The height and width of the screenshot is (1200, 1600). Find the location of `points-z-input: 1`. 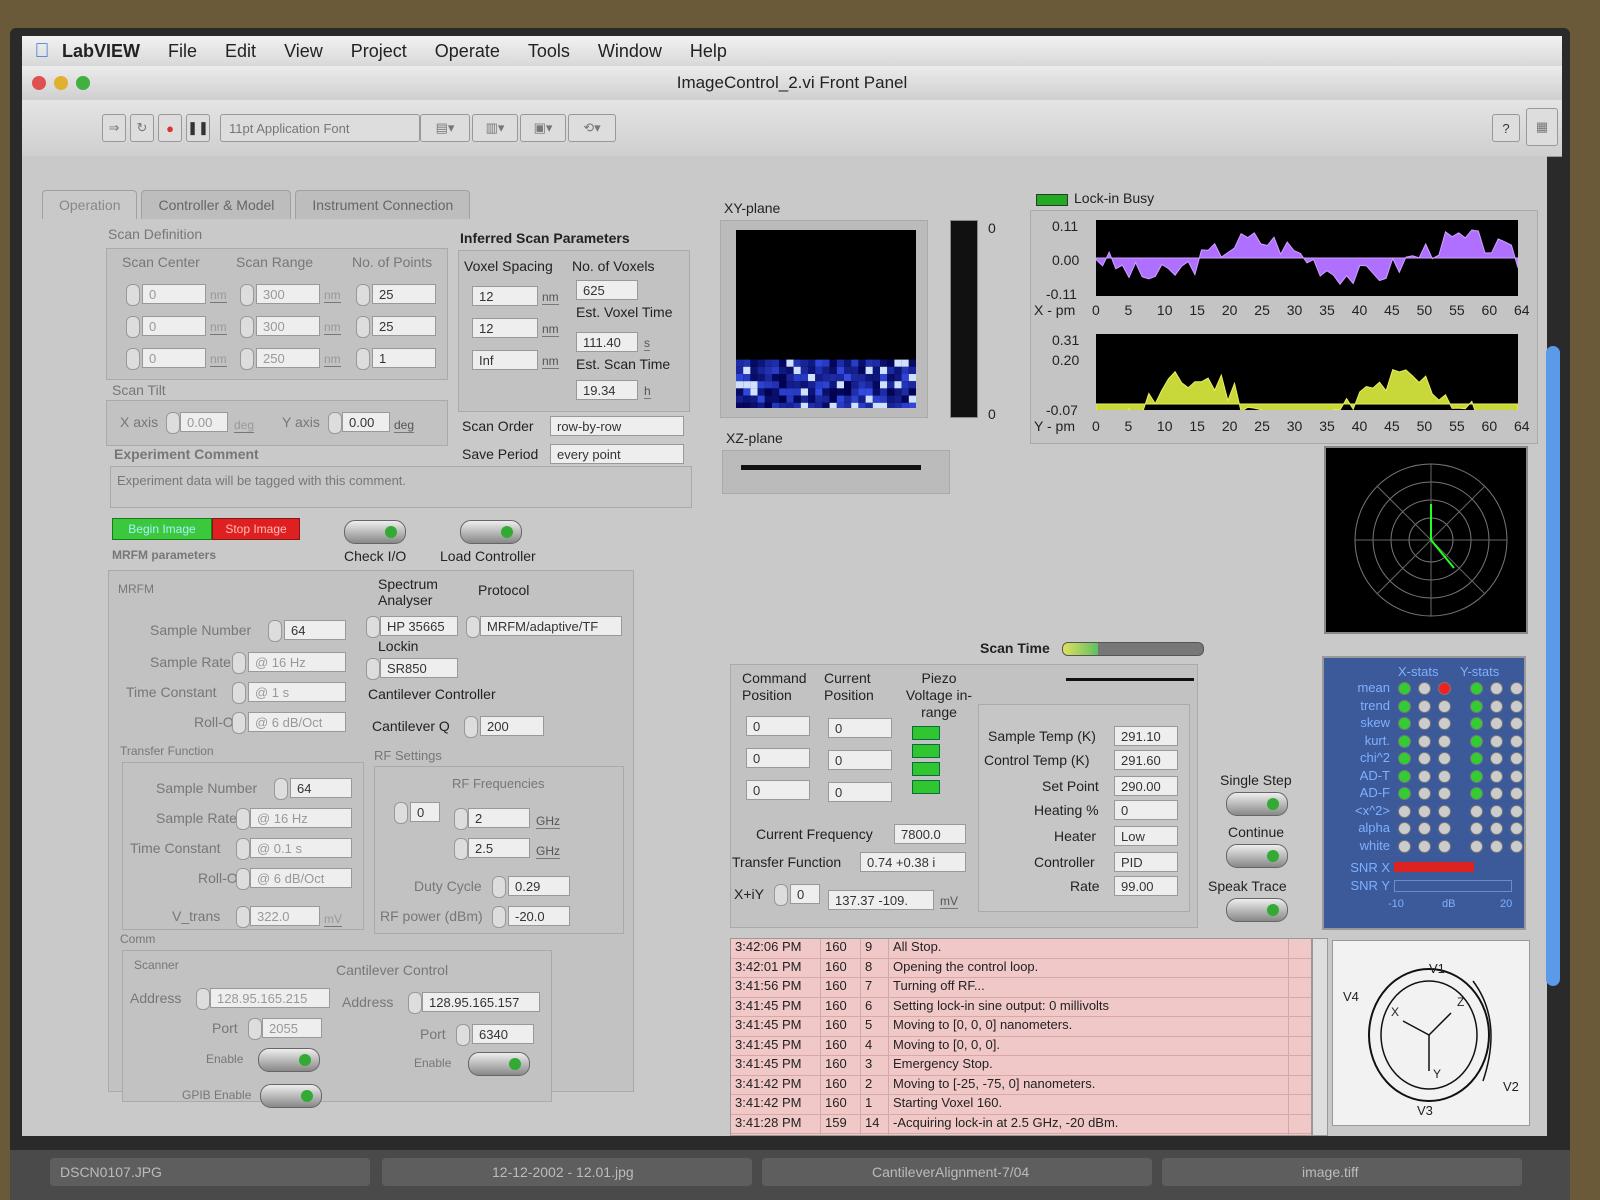

points-z-input: 1 is located at coordinates (404, 358).